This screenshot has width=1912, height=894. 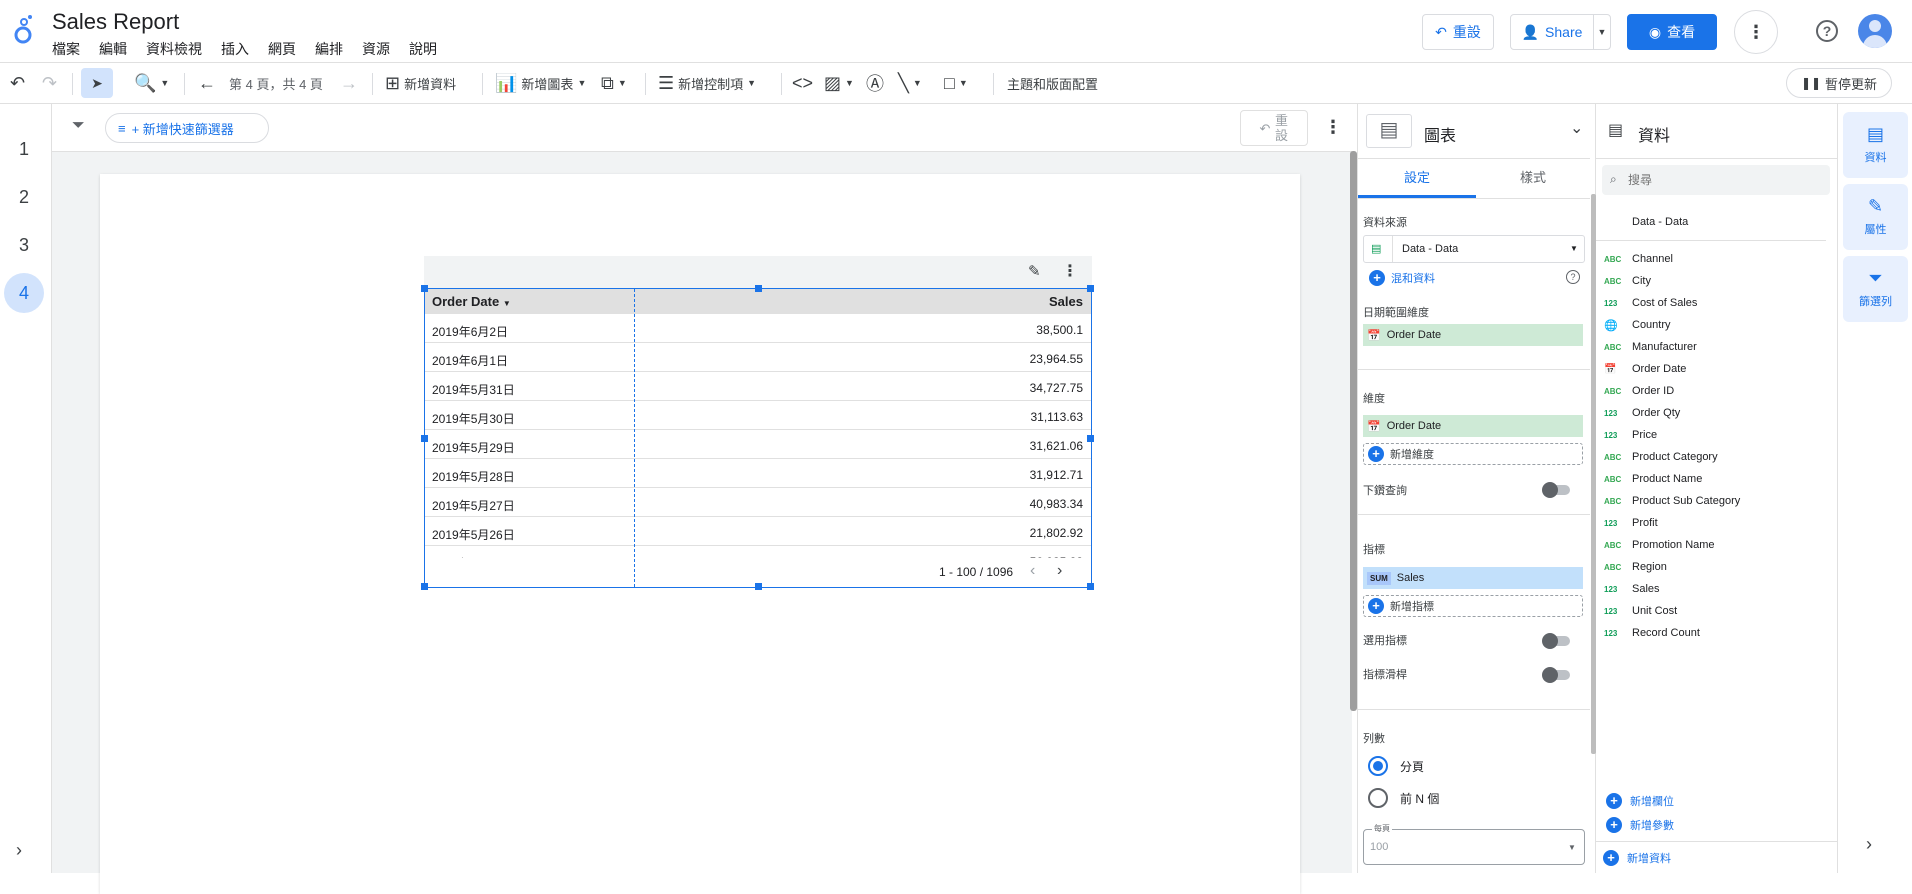 What do you see at coordinates (1640, 611) in the screenshot?
I see `field-item: 123 Unit Cost` at bounding box center [1640, 611].